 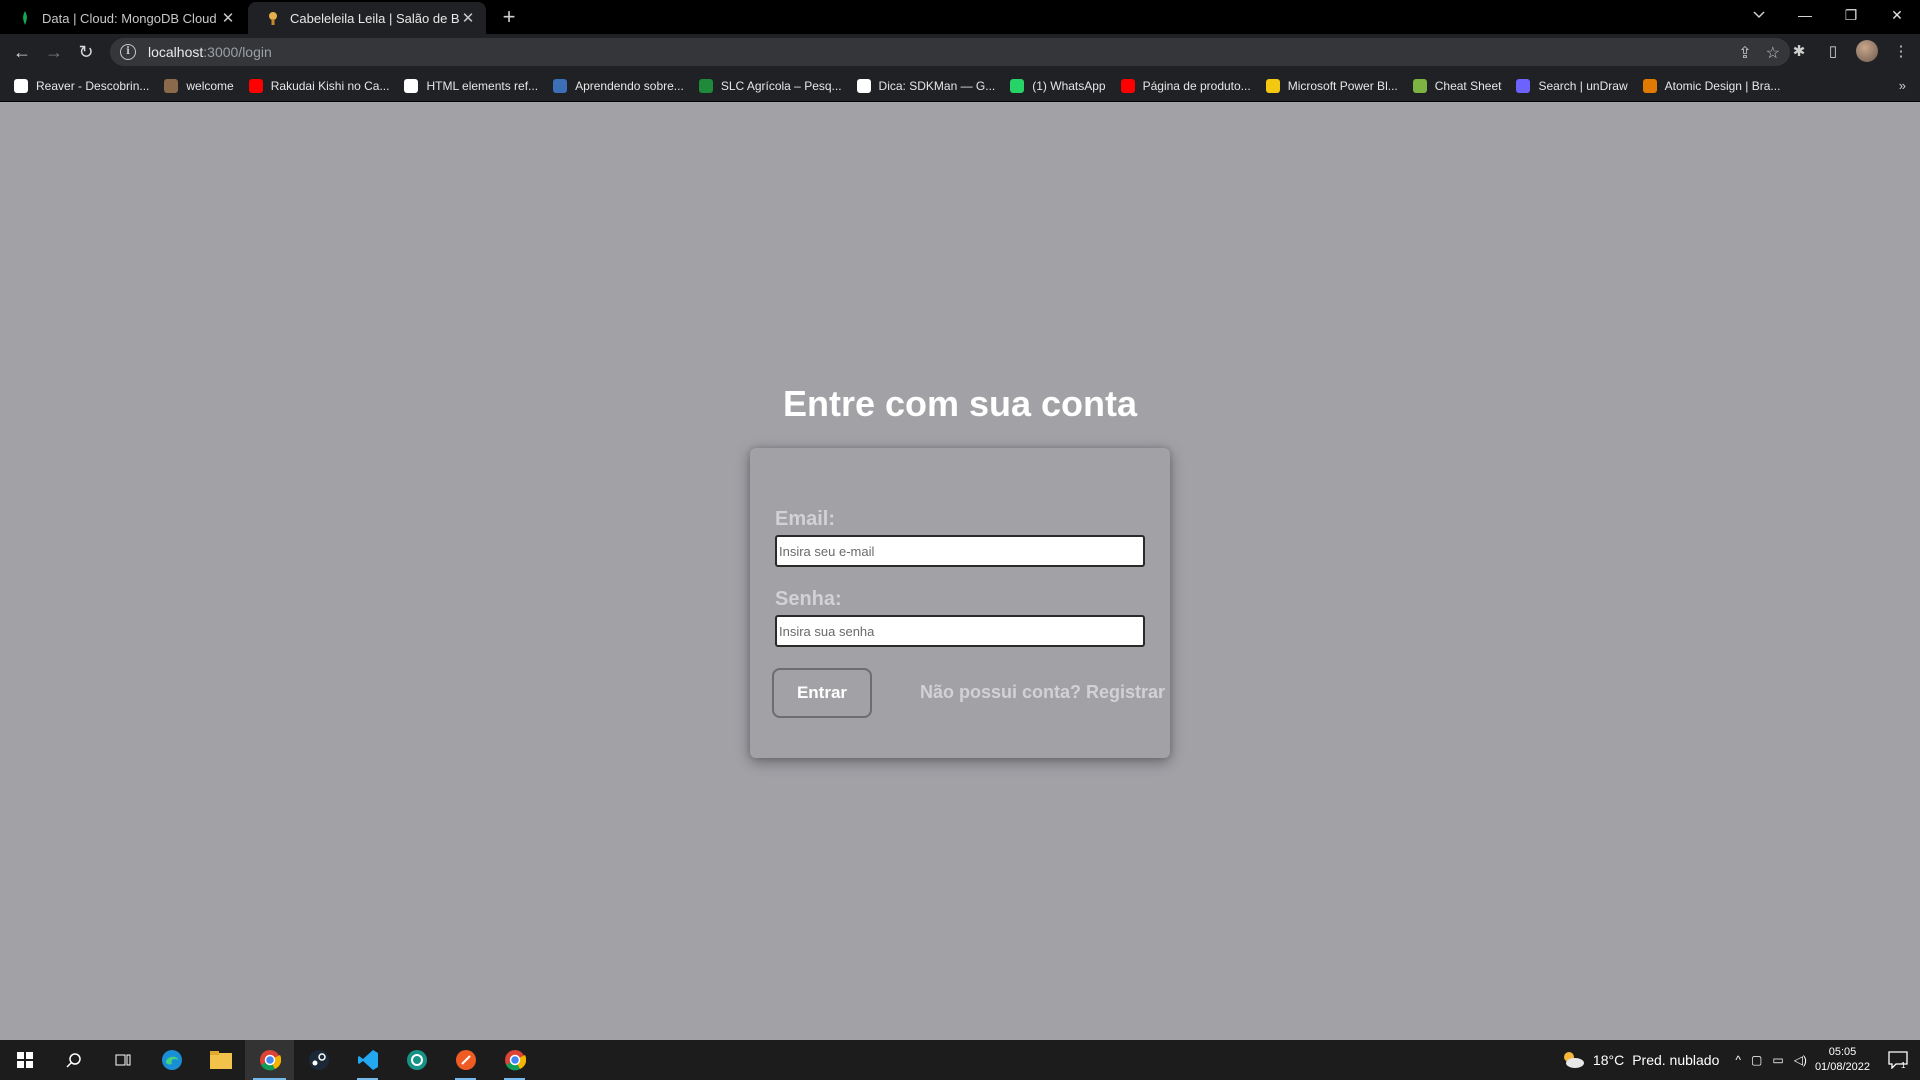 I want to click on steam-icon, so click(x=318, y=1060).